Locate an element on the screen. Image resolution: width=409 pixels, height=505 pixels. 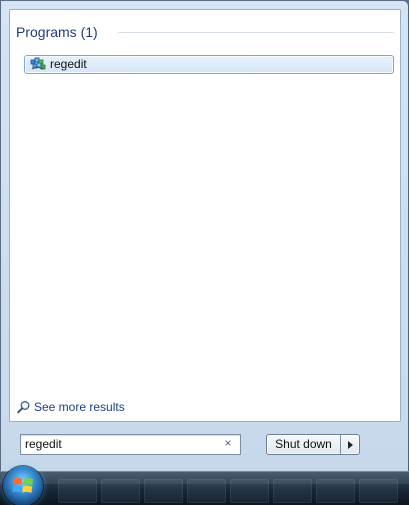
start-search-box: × is located at coordinates (130, 444).